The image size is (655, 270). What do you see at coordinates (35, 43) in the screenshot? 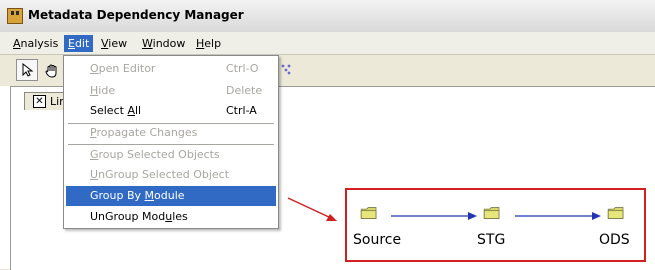
I see `menu-analysis: Analysis` at bounding box center [35, 43].